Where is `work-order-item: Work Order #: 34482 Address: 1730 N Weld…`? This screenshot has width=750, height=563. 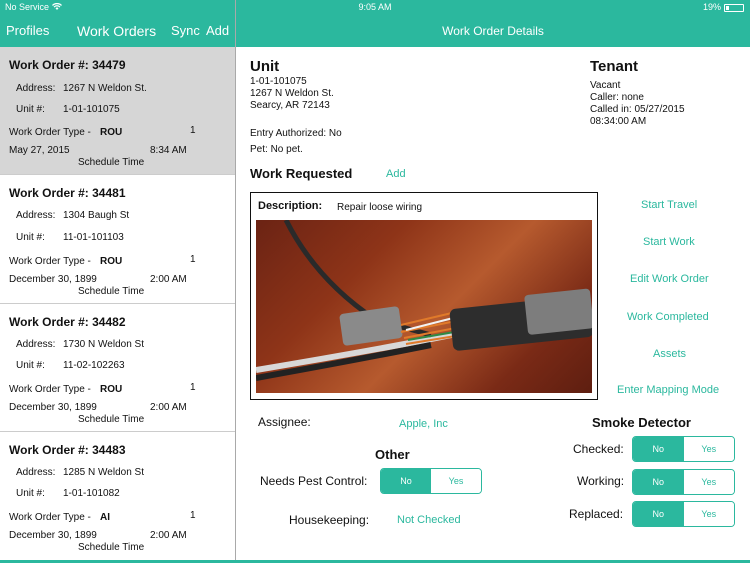 work-order-item: Work Order #: 34482 Address: 1730 N Weld… is located at coordinates (117, 368).